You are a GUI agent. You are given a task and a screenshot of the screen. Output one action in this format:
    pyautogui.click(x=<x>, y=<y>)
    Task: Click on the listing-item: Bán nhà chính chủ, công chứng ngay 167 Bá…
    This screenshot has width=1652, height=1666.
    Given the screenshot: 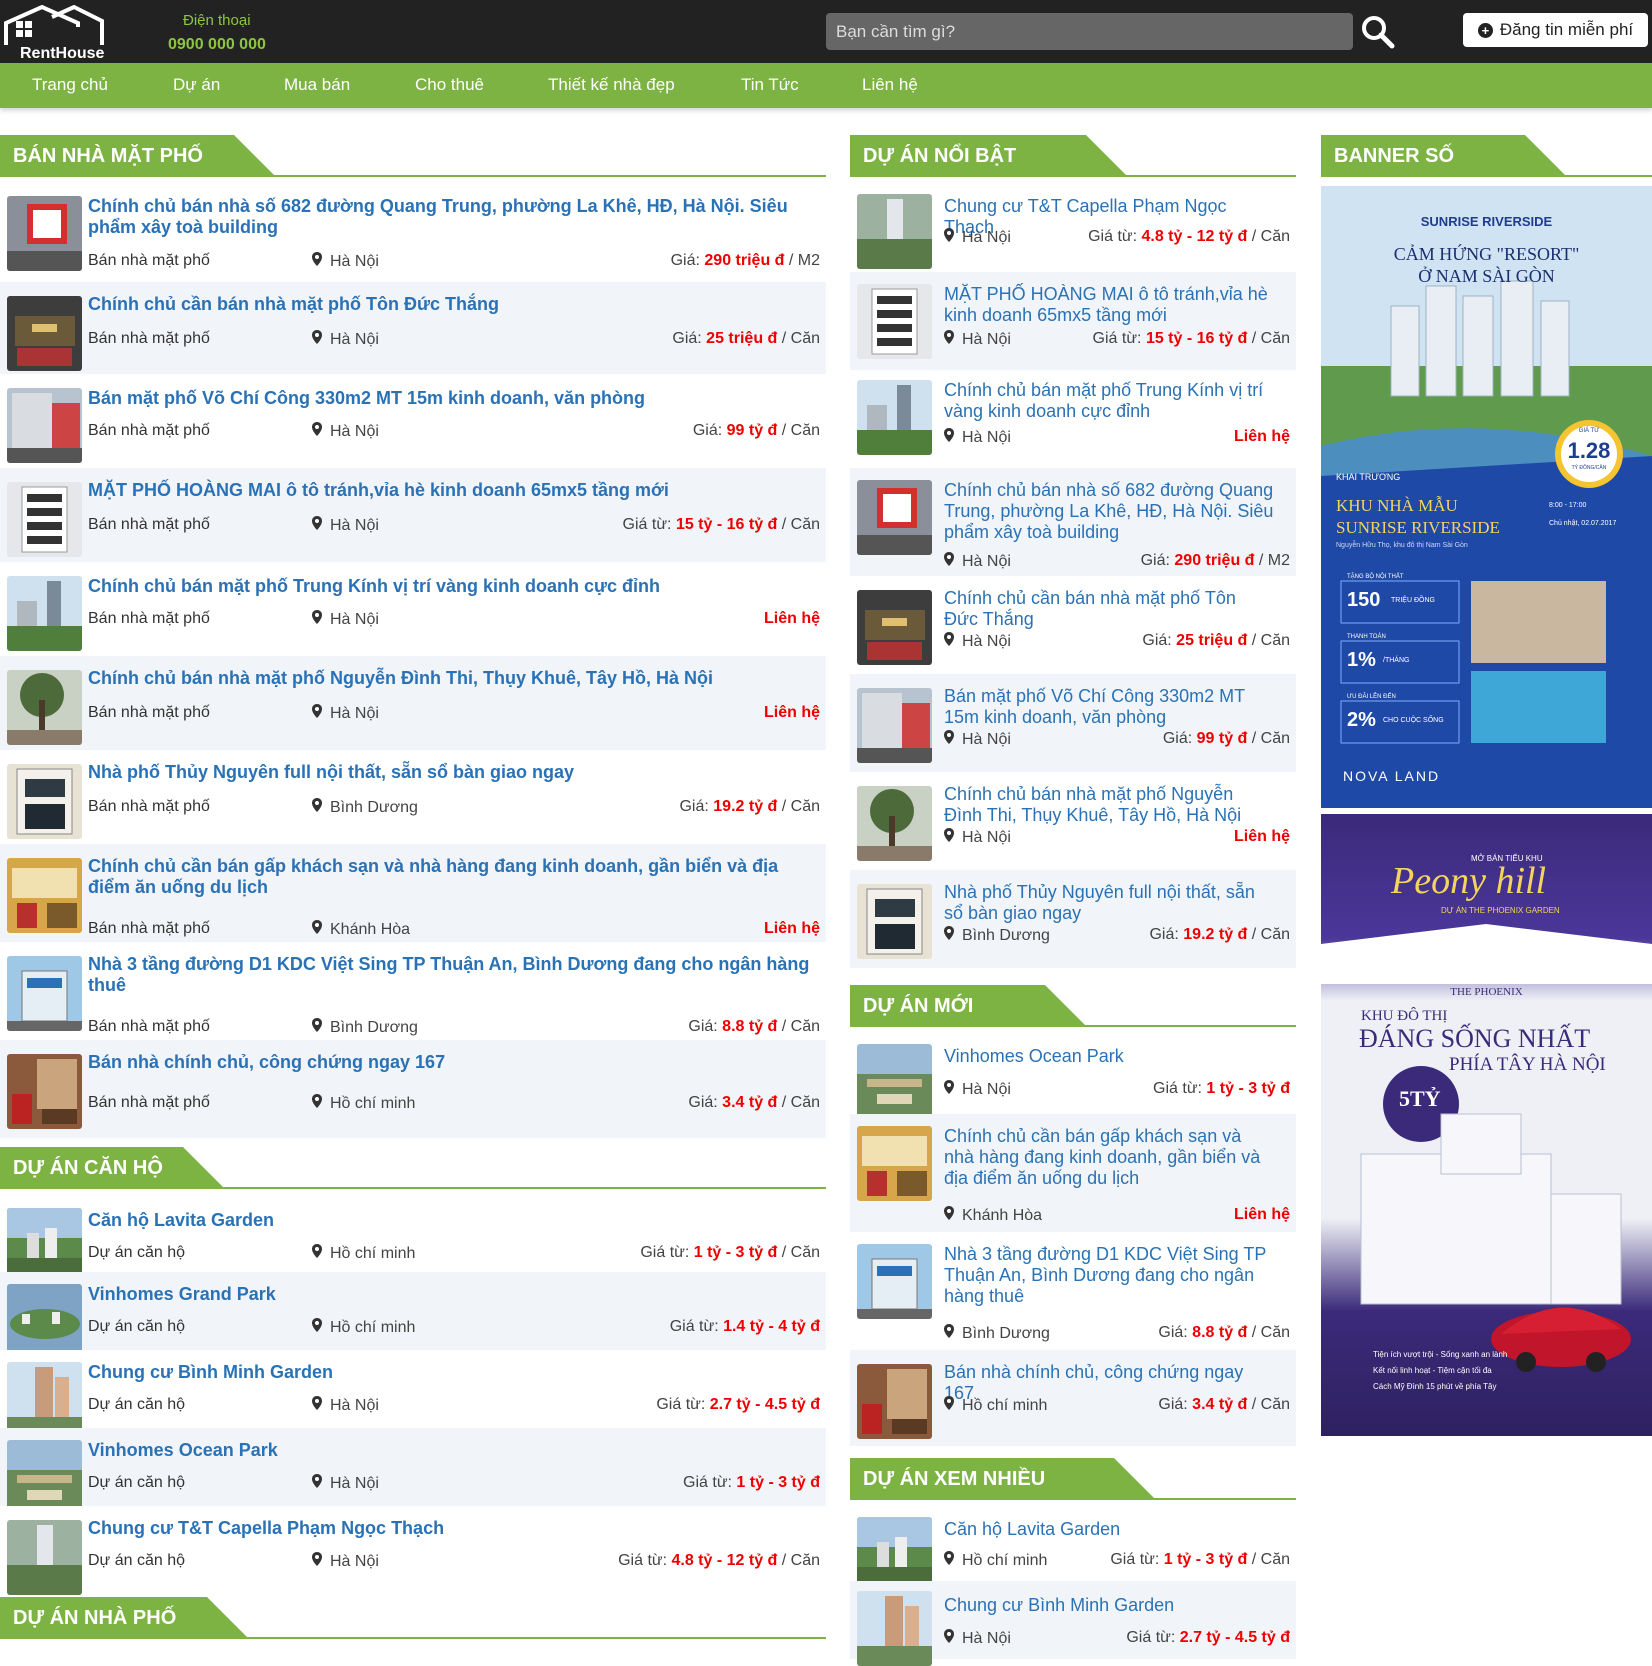 What is the action you would take?
    pyautogui.click(x=413, y=1089)
    